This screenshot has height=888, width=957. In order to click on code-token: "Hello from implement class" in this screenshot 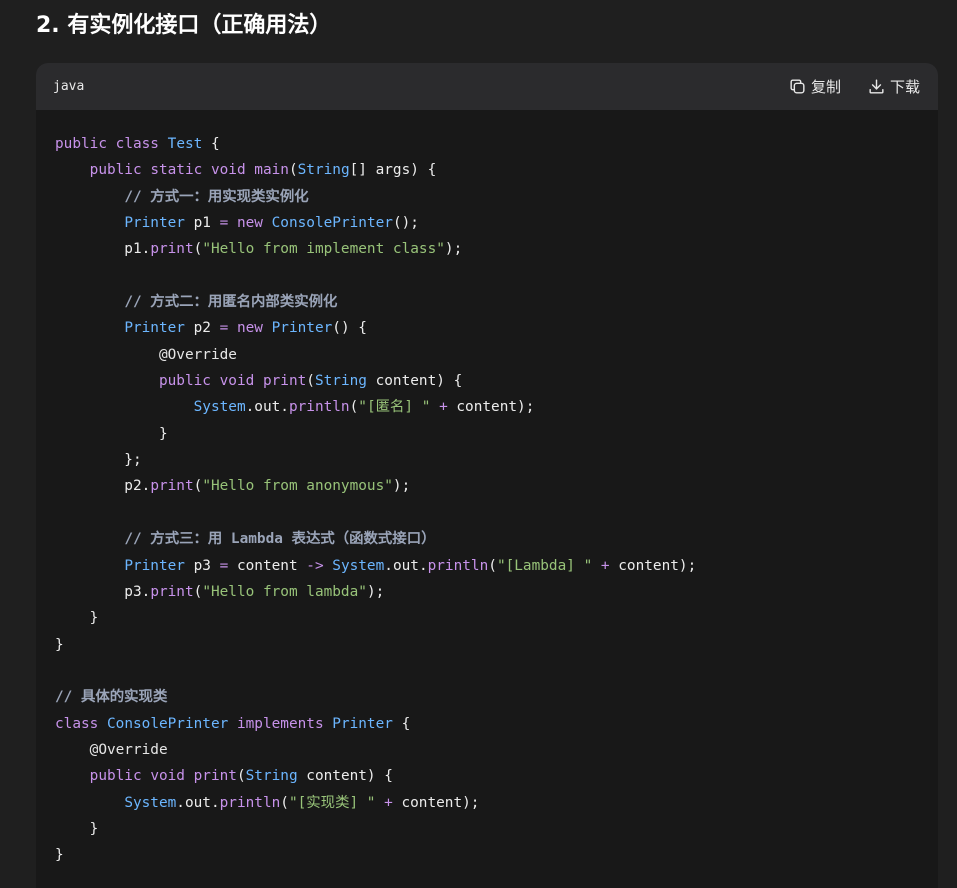, I will do `click(323, 249)`.